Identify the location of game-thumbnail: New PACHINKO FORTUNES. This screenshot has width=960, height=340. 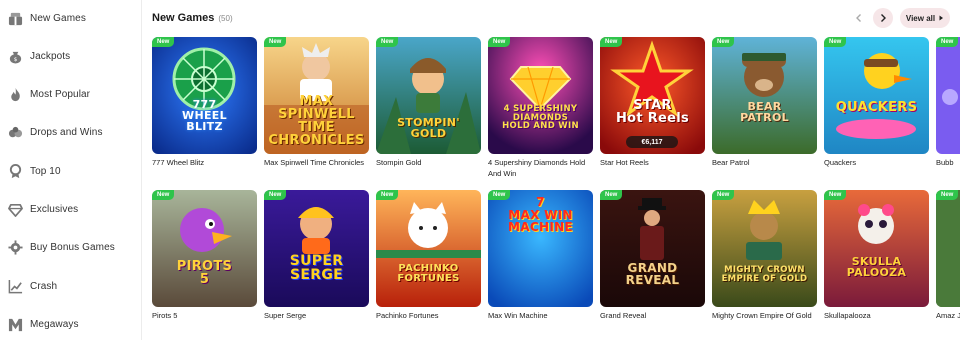
(428, 248).